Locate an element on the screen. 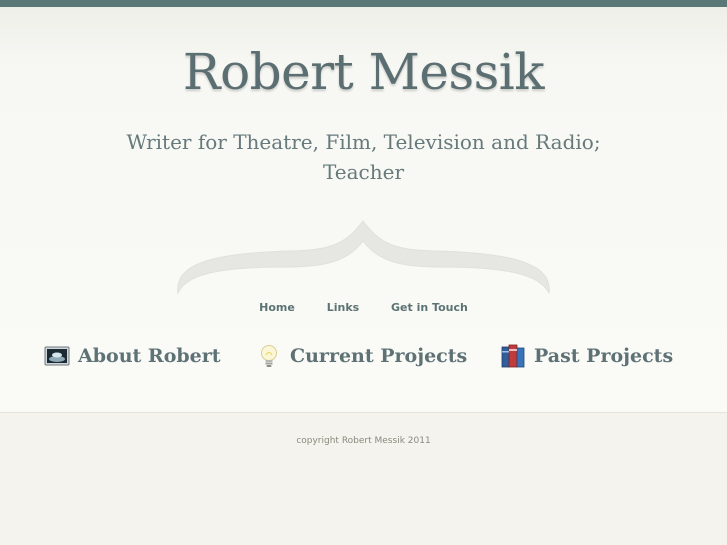  past-projects-label: Past Projects is located at coordinates (604, 356).